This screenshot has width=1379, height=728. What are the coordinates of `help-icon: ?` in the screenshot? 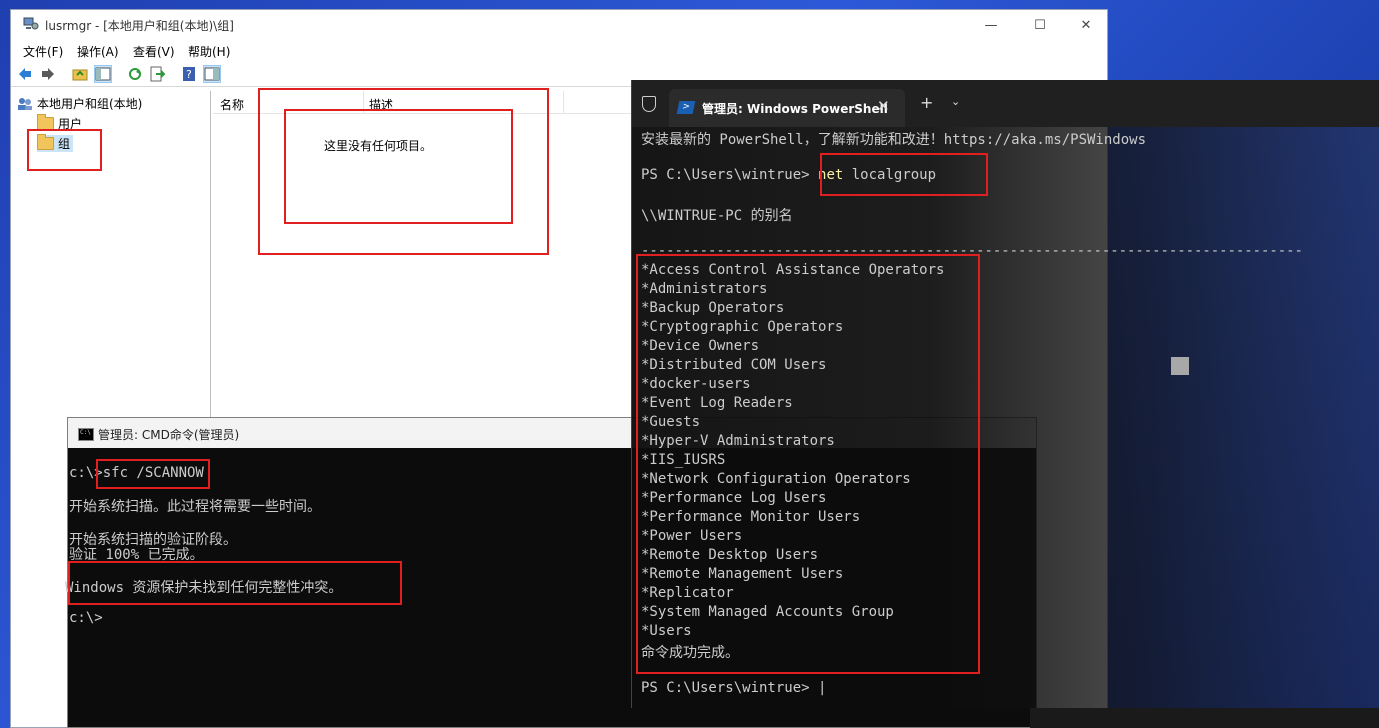 It's located at (189, 74).